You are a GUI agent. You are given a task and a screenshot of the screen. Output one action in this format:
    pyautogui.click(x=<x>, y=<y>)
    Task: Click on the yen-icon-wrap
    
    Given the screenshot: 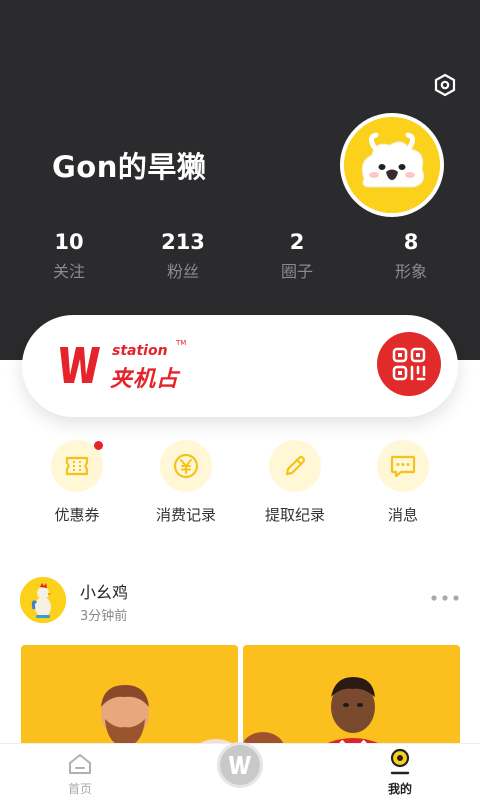 What is the action you would take?
    pyautogui.click(x=186, y=466)
    